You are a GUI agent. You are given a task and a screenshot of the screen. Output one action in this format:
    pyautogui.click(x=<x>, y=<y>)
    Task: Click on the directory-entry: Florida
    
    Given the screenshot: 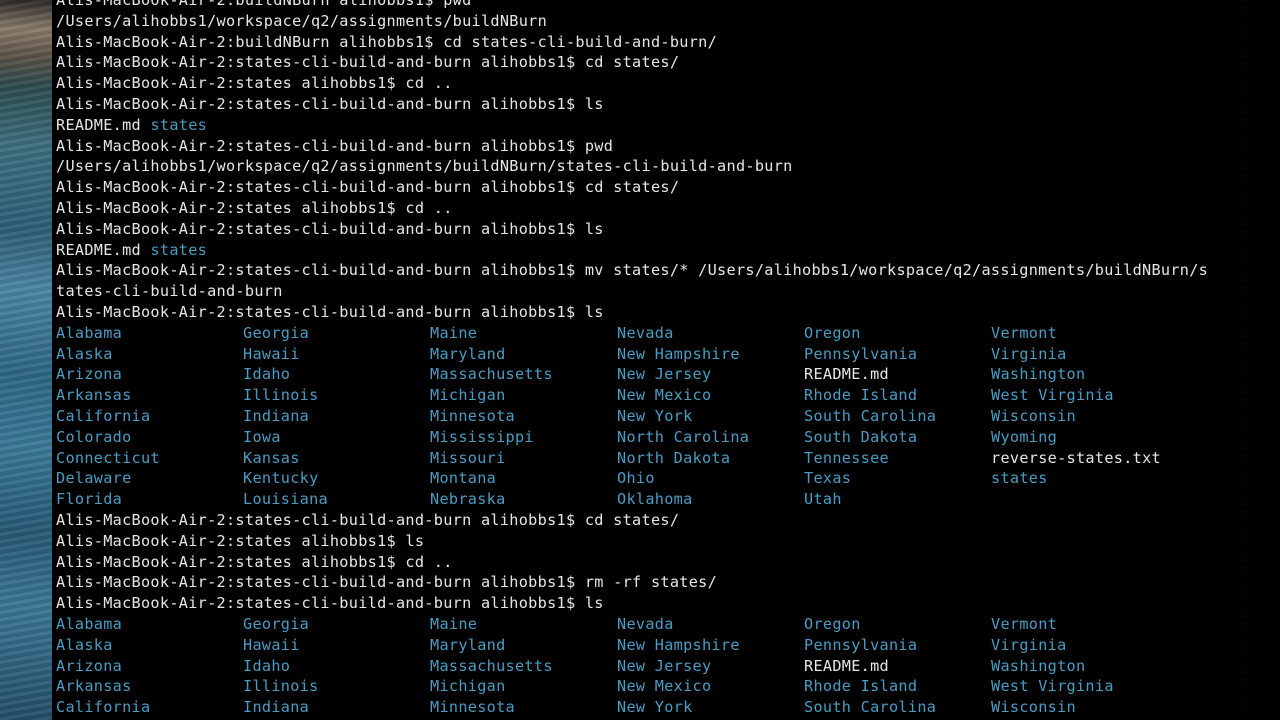 What is the action you would take?
    pyautogui.click(x=89, y=499)
    